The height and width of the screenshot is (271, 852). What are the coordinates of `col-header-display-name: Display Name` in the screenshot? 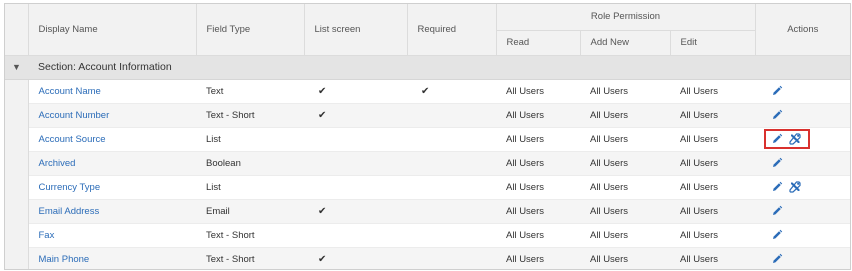 It's located at (112, 30).